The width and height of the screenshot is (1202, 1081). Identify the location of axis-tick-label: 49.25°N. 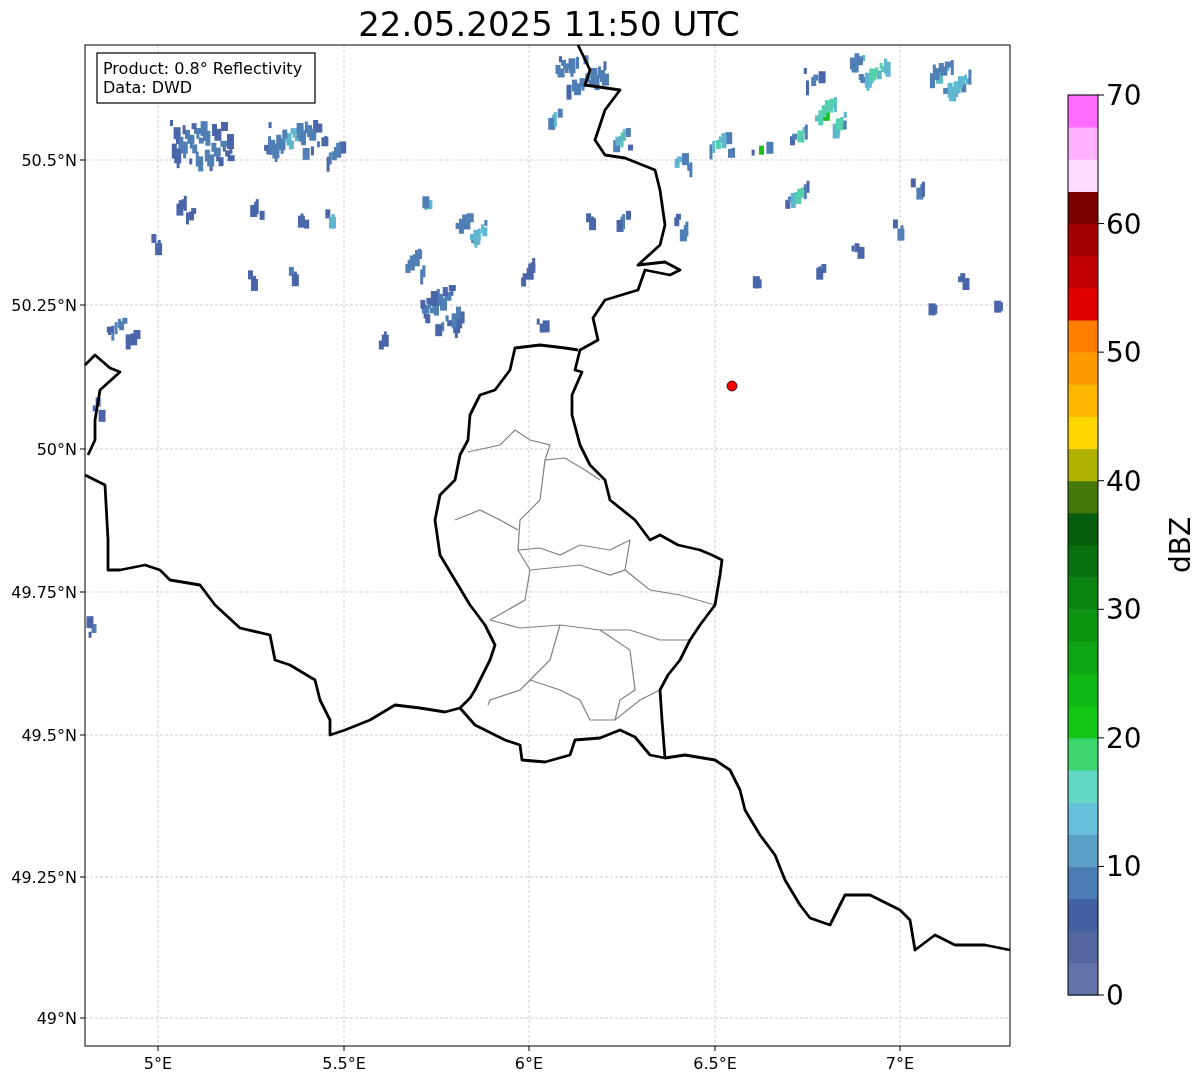
(44, 877).